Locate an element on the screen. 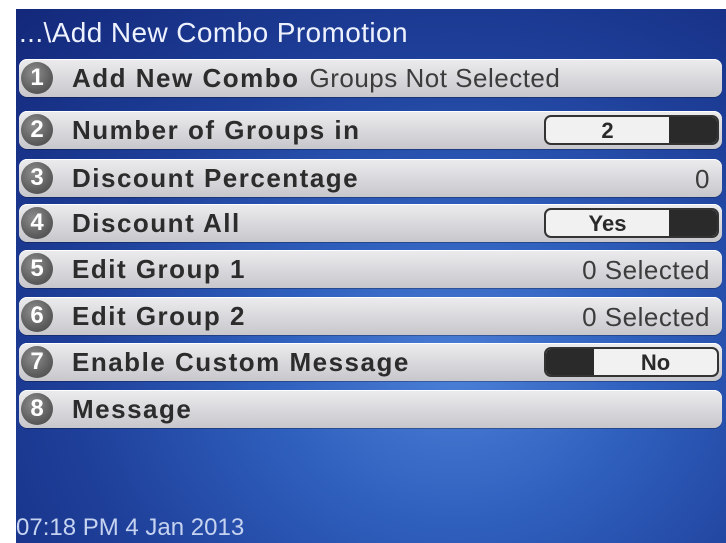 The image size is (726, 543). item-label: Edit Group 1 is located at coordinates (159, 269).